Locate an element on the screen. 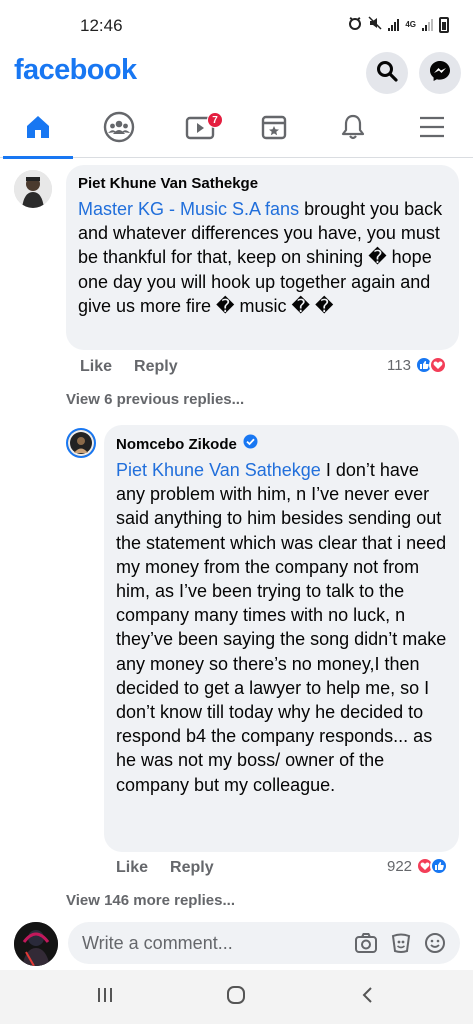 The height and width of the screenshot is (1024, 473). mention-link: Piet Khune Van Sathekge is located at coordinates (218, 470).